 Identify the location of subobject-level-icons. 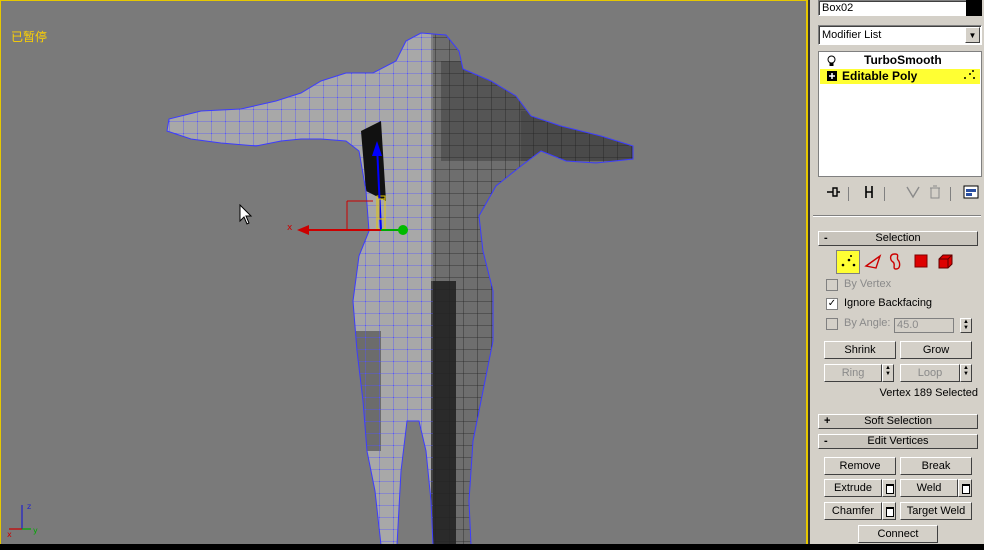
(896, 262).